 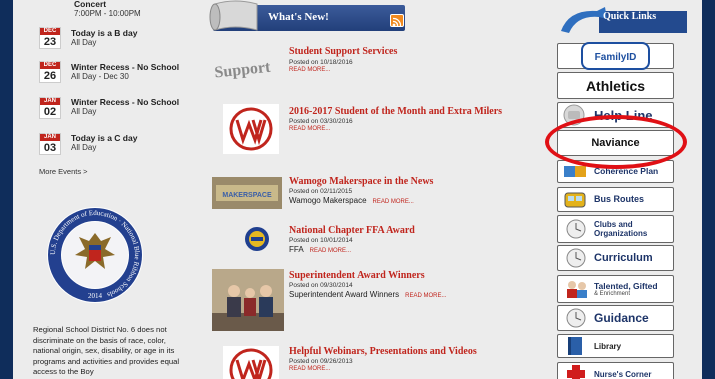 What do you see at coordinates (615, 346) in the screenshot?
I see `library-button: Library` at bounding box center [615, 346].